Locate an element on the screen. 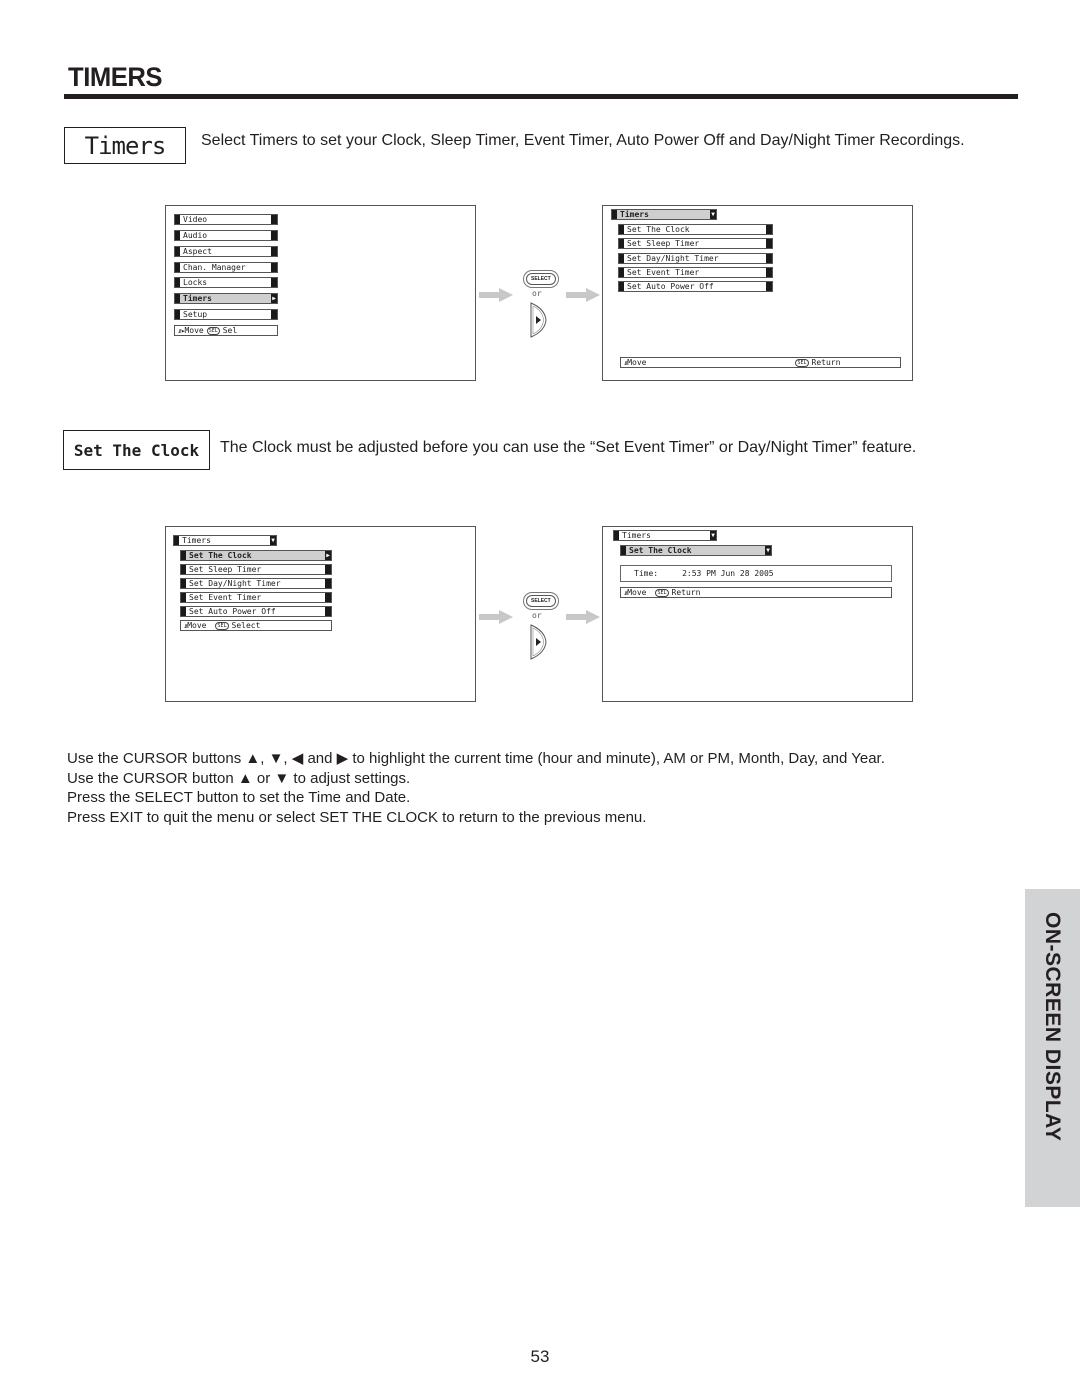 This screenshot has height=1397, width=1080. menu-item-label: Locks is located at coordinates (195, 282).